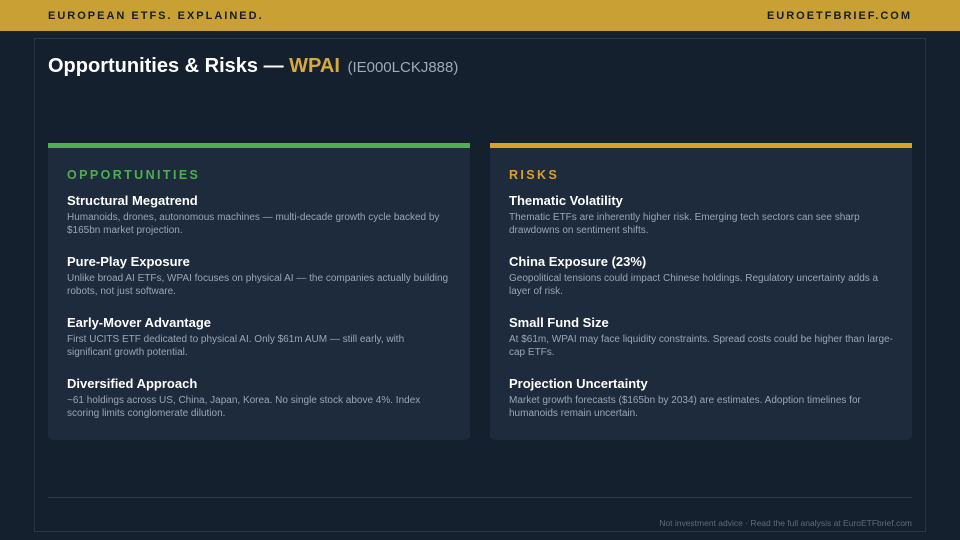 This screenshot has height=540, width=960. I want to click on risk-title: China Exposure (23%), so click(578, 261).